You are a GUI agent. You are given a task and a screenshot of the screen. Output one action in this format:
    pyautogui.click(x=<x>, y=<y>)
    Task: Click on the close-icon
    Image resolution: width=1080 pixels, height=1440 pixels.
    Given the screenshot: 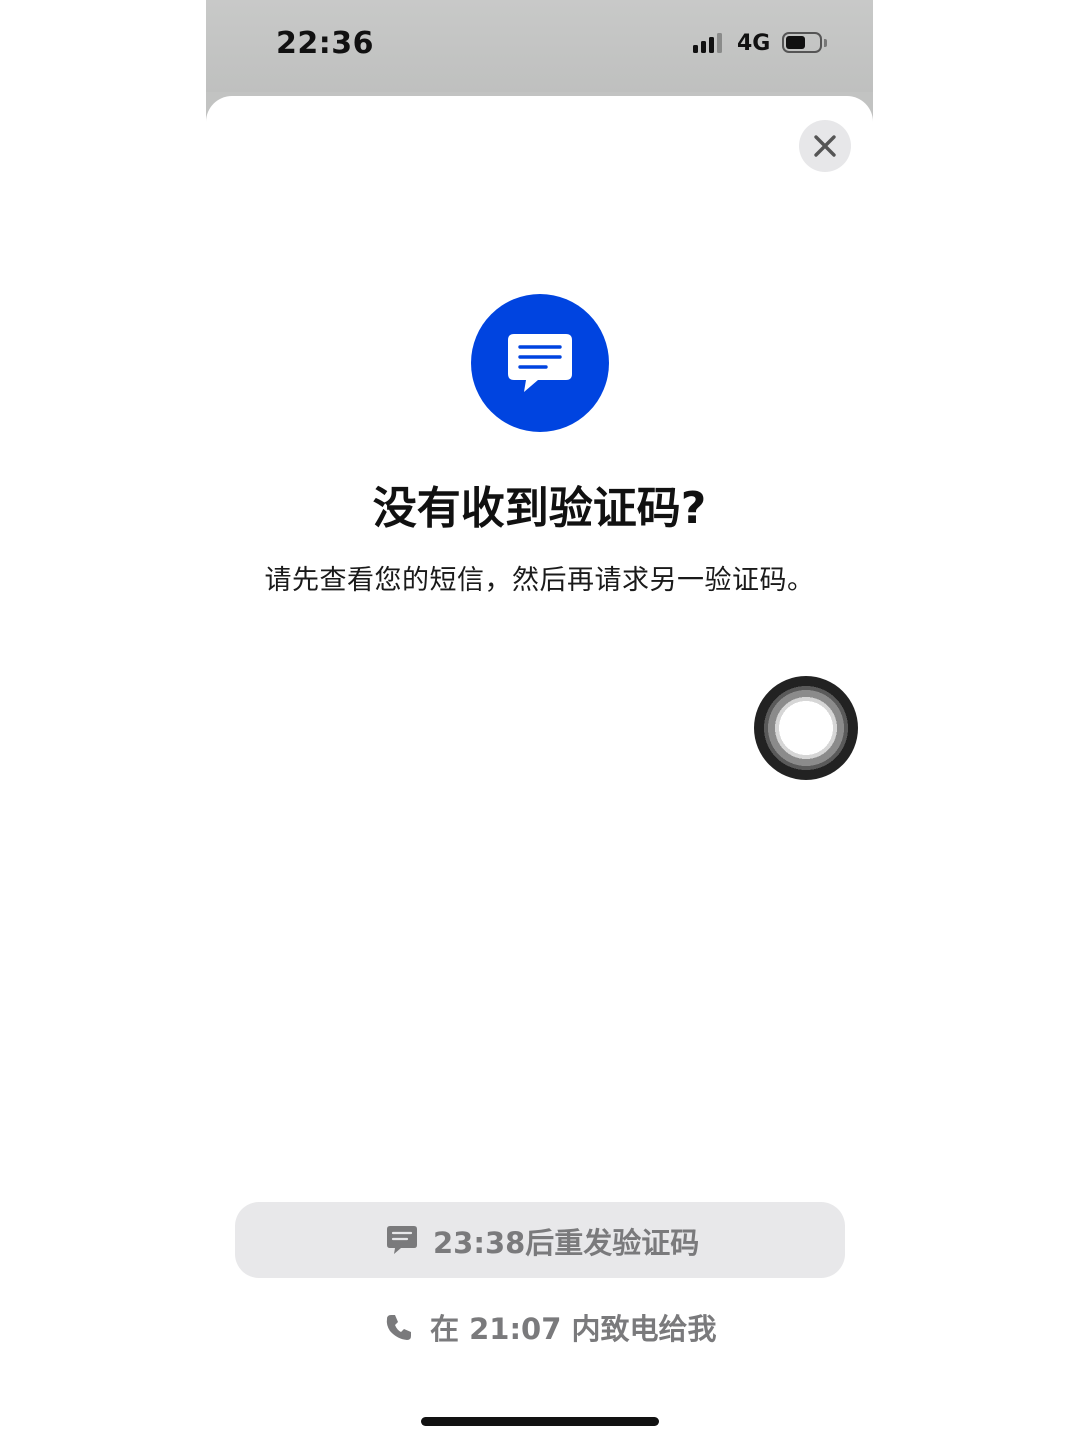 What is the action you would take?
    pyautogui.click(x=825, y=146)
    